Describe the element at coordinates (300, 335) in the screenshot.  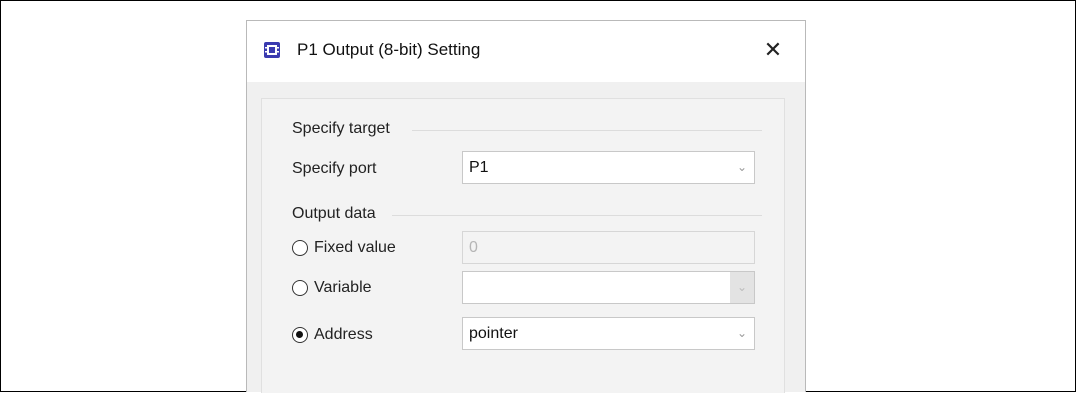
I see `address-radio` at that location.